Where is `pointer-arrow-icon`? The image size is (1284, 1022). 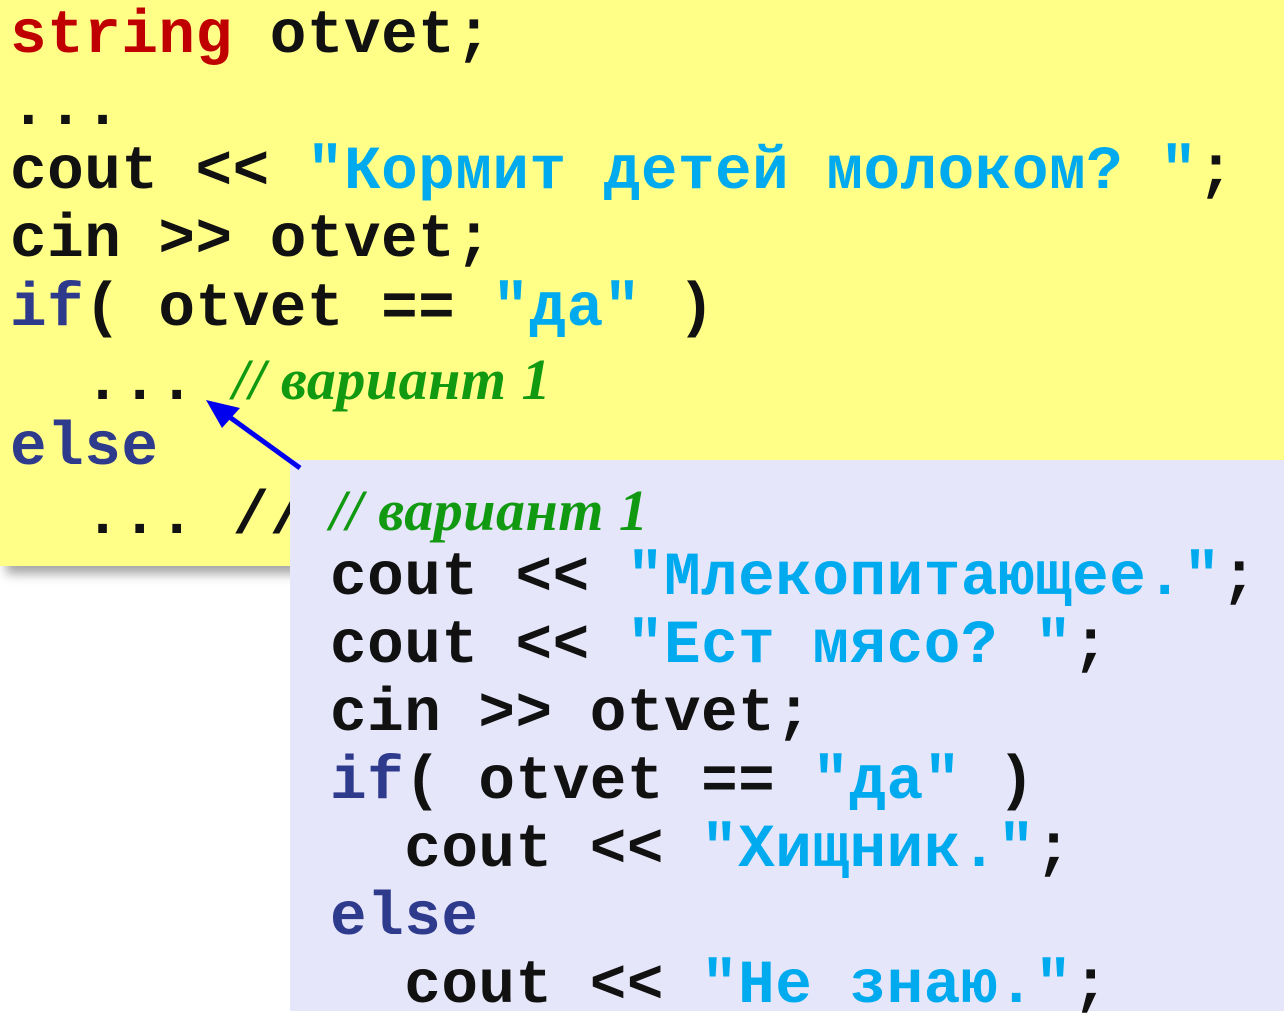 pointer-arrow-icon is located at coordinates (254, 435).